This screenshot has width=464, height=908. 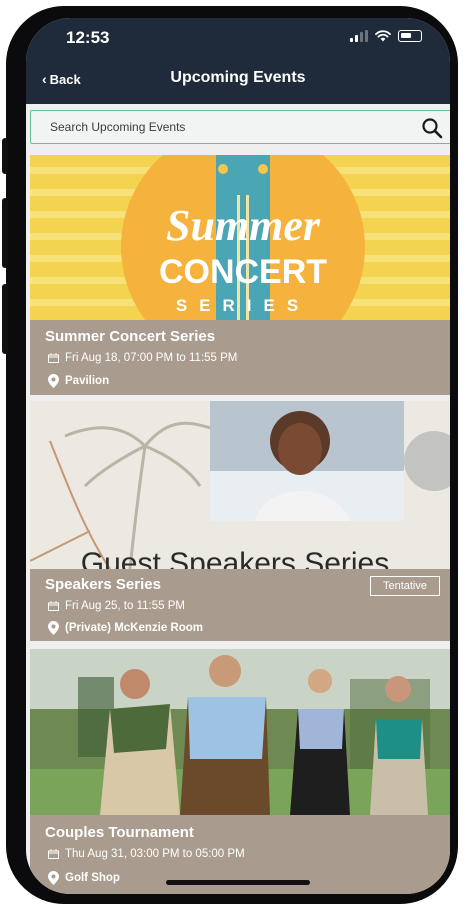 What do you see at coordinates (130, 336) in the screenshot?
I see `event-title: Summer Concert Series` at bounding box center [130, 336].